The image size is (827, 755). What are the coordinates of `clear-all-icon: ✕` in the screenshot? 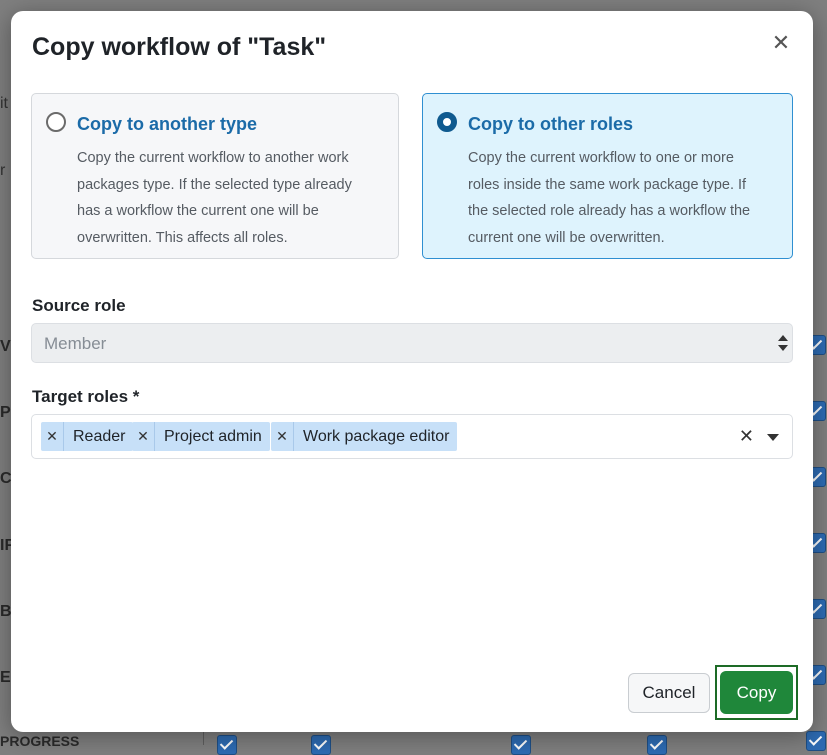 It's located at (746, 436).